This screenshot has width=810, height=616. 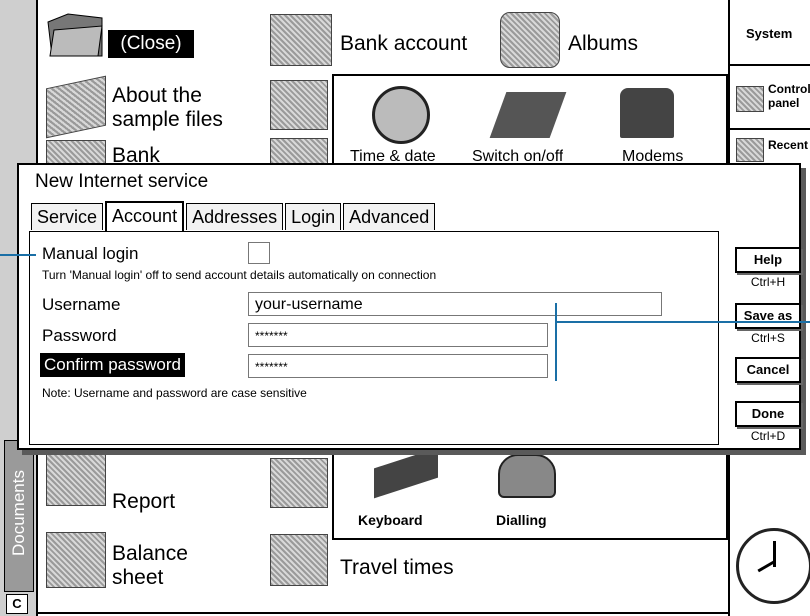 I want to click on close-label: (Close), so click(x=151, y=43).